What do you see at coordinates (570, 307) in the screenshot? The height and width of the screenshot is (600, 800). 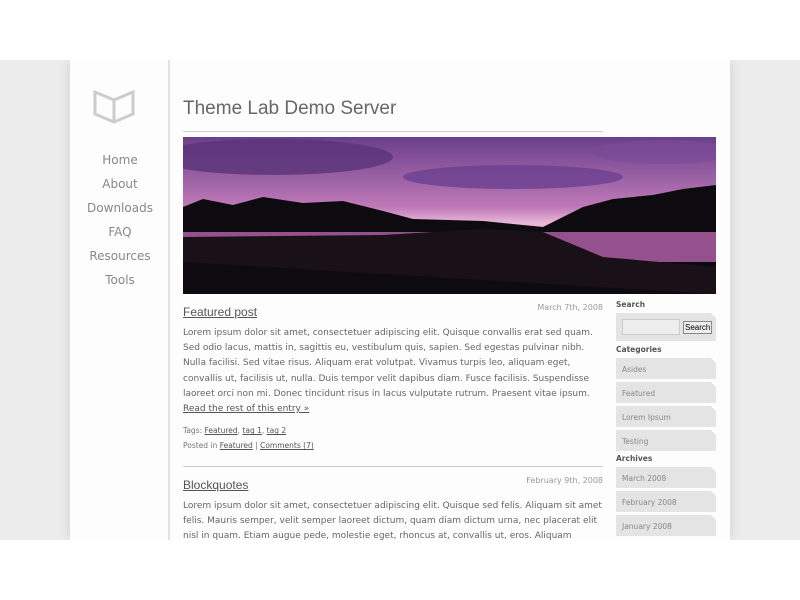 I see `post-date: March 7th, 2008` at bounding box center [570, 307].